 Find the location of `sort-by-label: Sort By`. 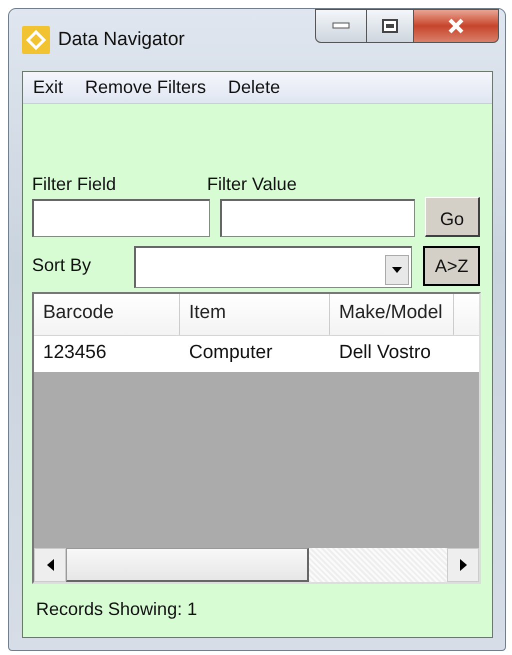

sort-by-label: Sort By is located at coordinates (62, 265).